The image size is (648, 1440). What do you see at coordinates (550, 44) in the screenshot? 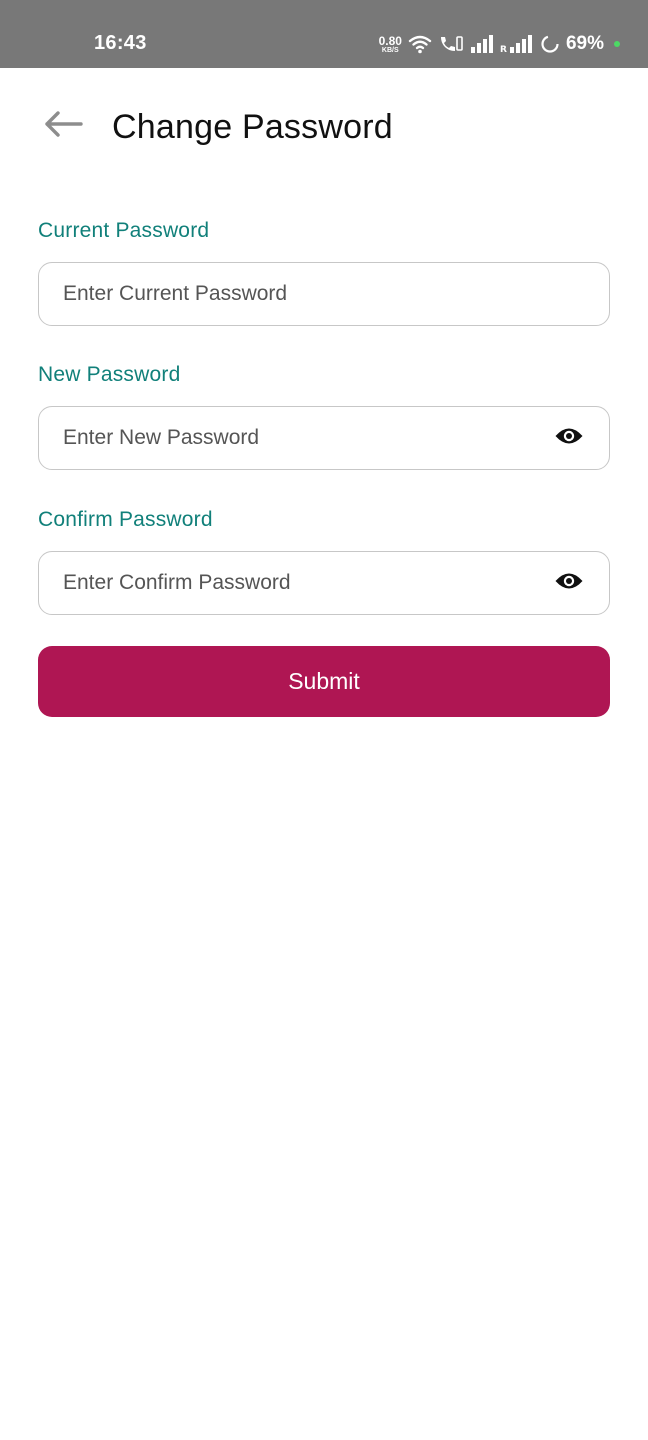
I see `battery-ring-icon` at bounding box center [550, 44].